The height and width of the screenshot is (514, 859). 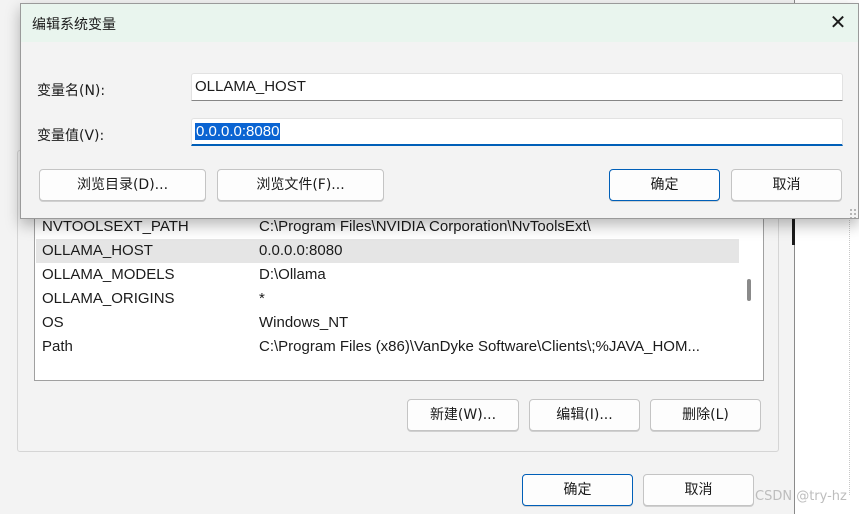 What do you see at coordinates (577, 490) in the screenshot?
I see `ok-button: 确定` at bounding box center [577, 490].